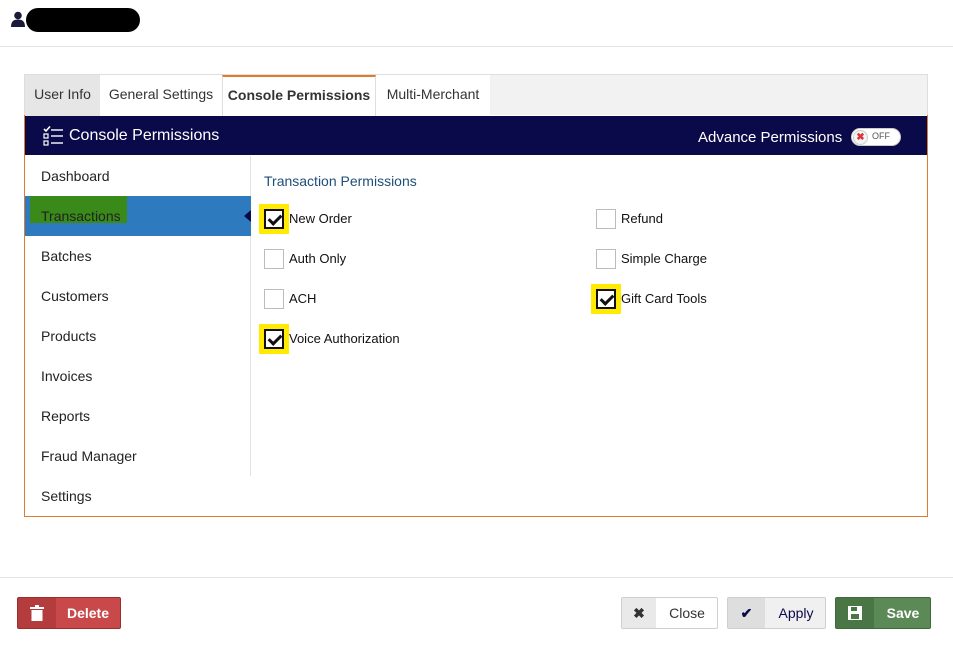 Image resolution: width=953 pixels, height=648 pixels. Describe the element at coordinates (855, 613) in the screenshot. I see `floppy-disk-icon` at that location.